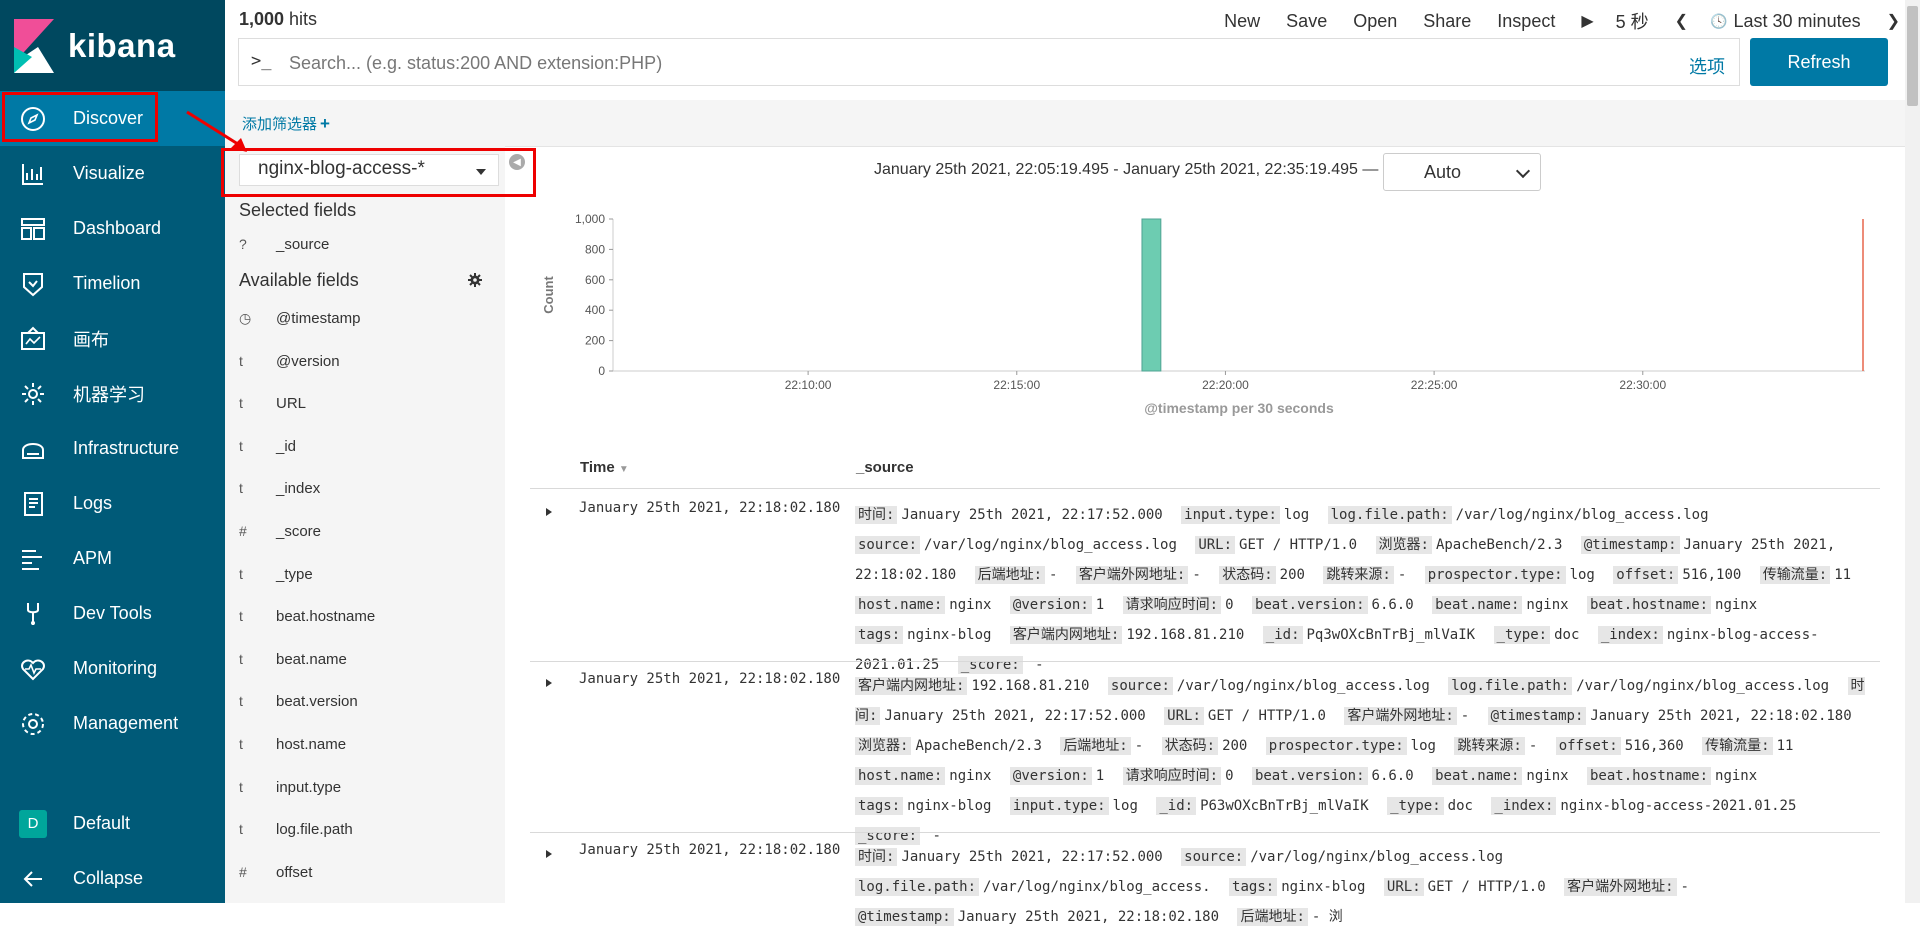  Describe the element at coordinates (369, 365) in the screenshot. I see `field-item: t @version` at that location.